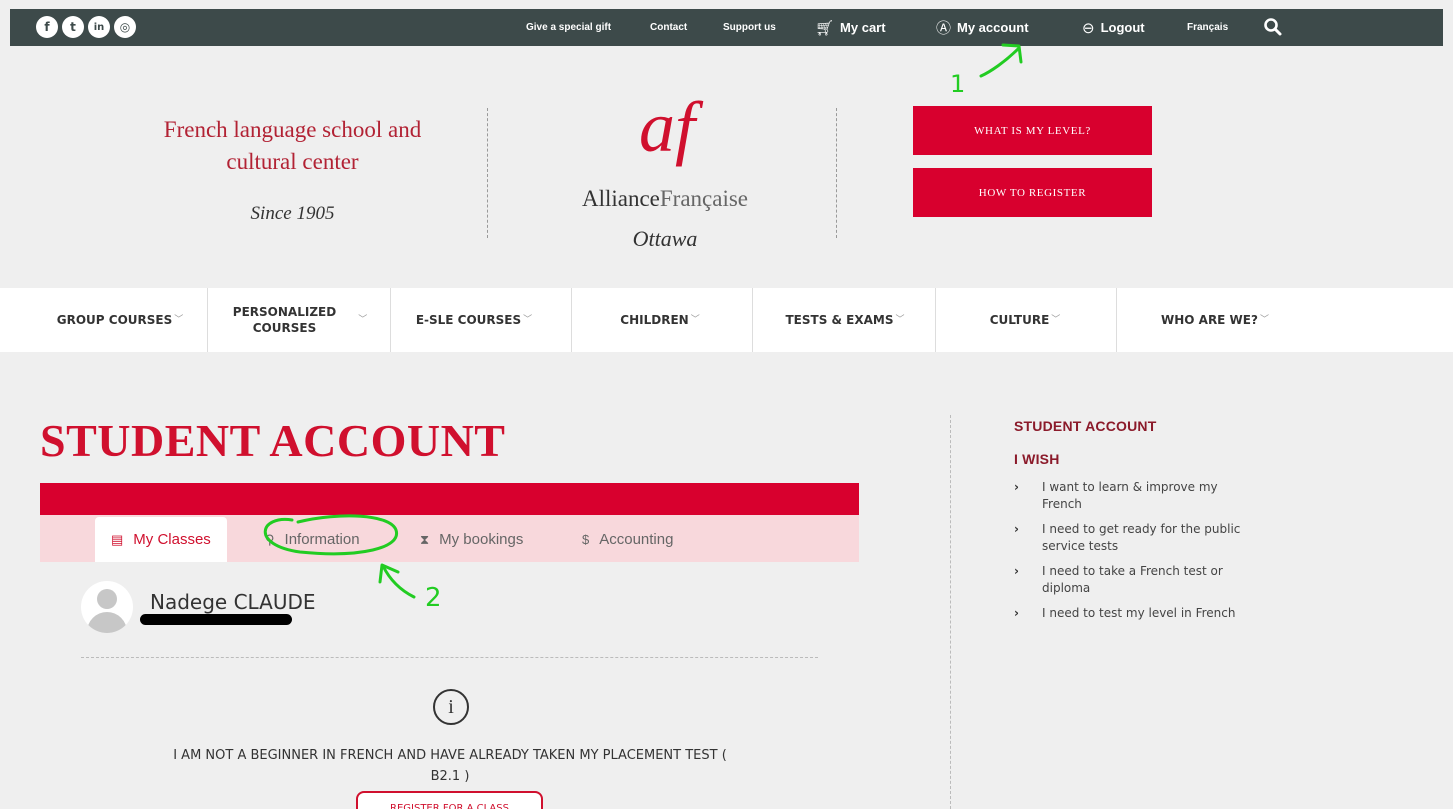  I want to click on nav-label-line-2: COURSES, so click(284, 328).